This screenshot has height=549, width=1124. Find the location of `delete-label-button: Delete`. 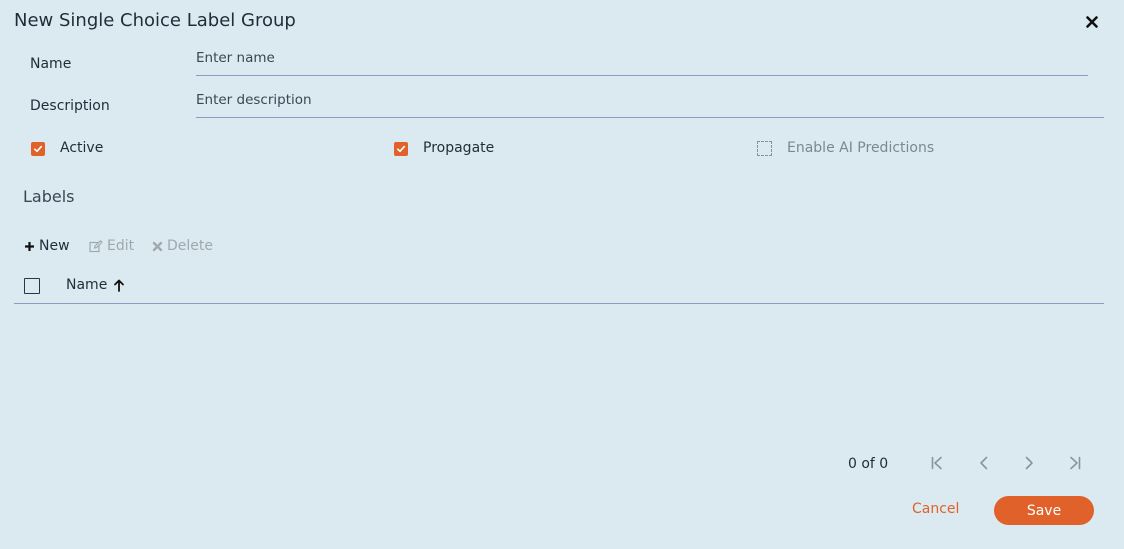

delete-label-button: Delete is located at coordinates (182, 246).